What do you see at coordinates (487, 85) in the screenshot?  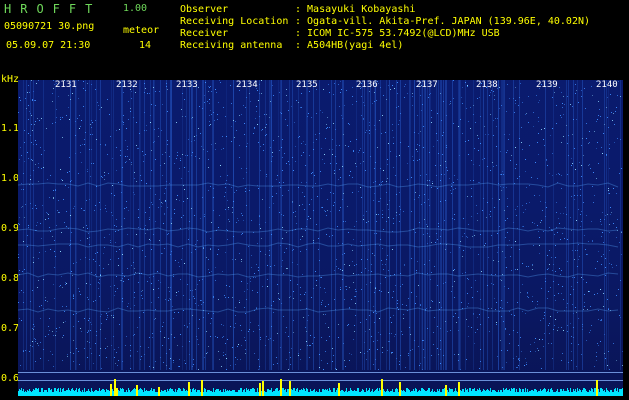 I see `time-tick: 2138` at bounding box center [487, 85].